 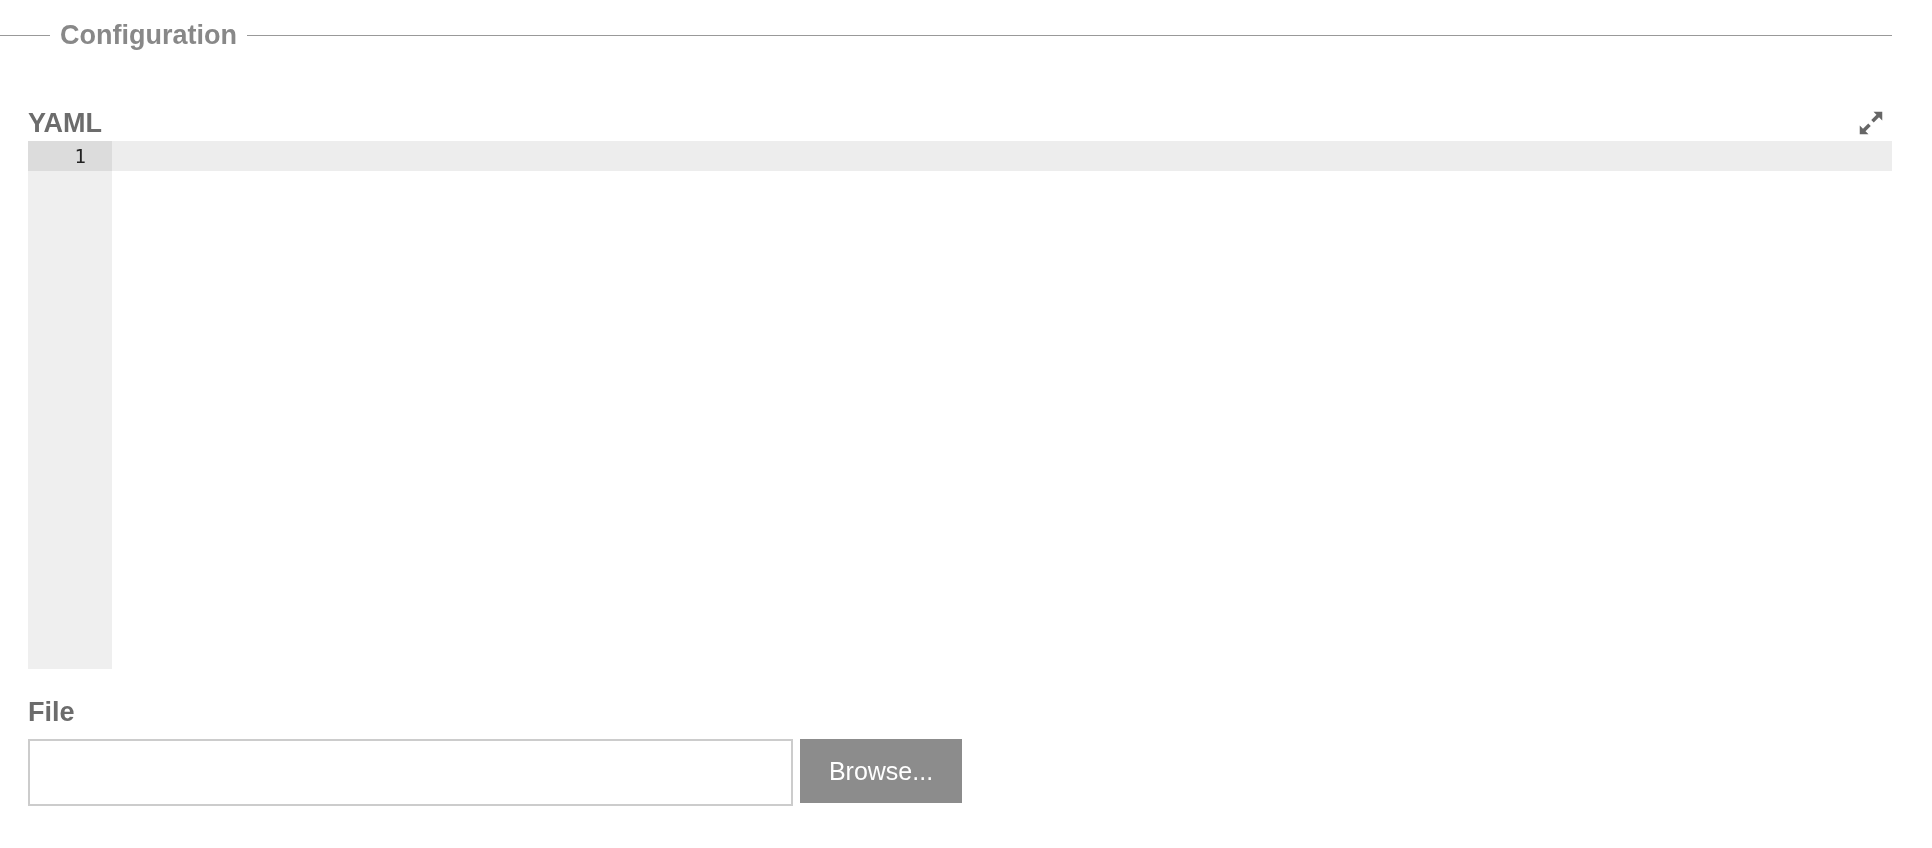 What do you see at coordinates (65, 123) in the screenshot?
I see `editor-label: YAML` at bounding box center [65, 123].